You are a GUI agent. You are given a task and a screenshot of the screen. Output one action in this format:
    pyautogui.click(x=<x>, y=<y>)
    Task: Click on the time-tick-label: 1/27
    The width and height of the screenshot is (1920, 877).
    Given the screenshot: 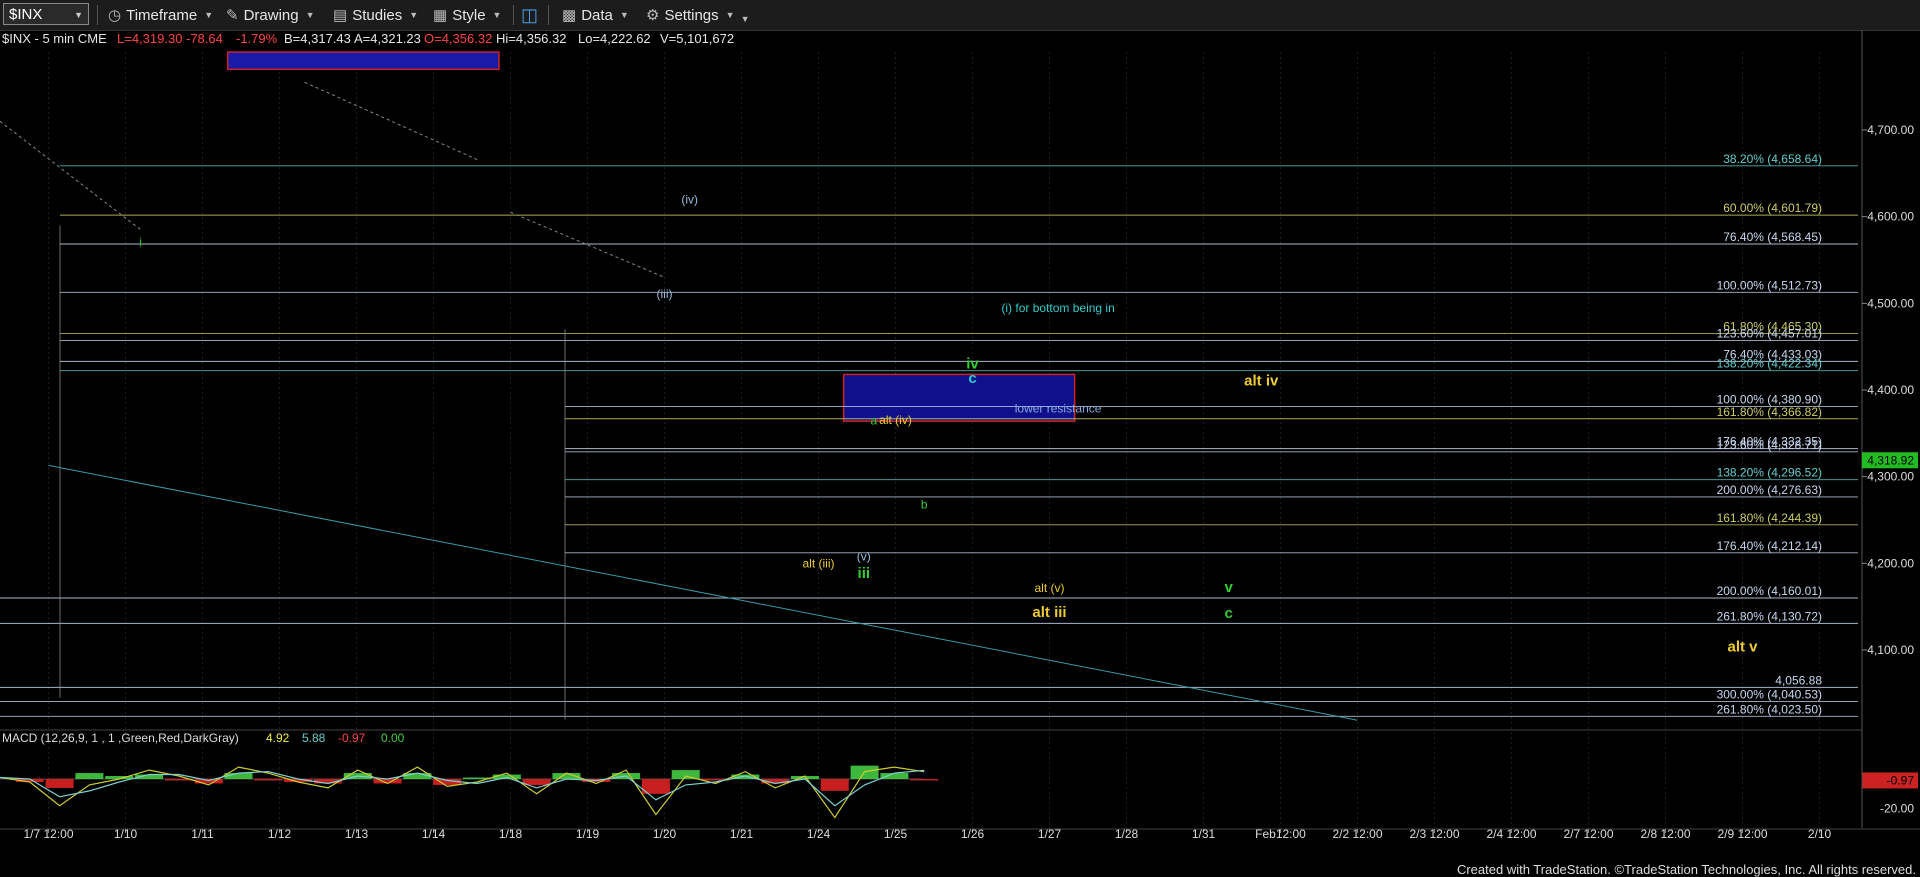 What is the action you would take?
    pyautogui.click(x=1050, y=834)
    